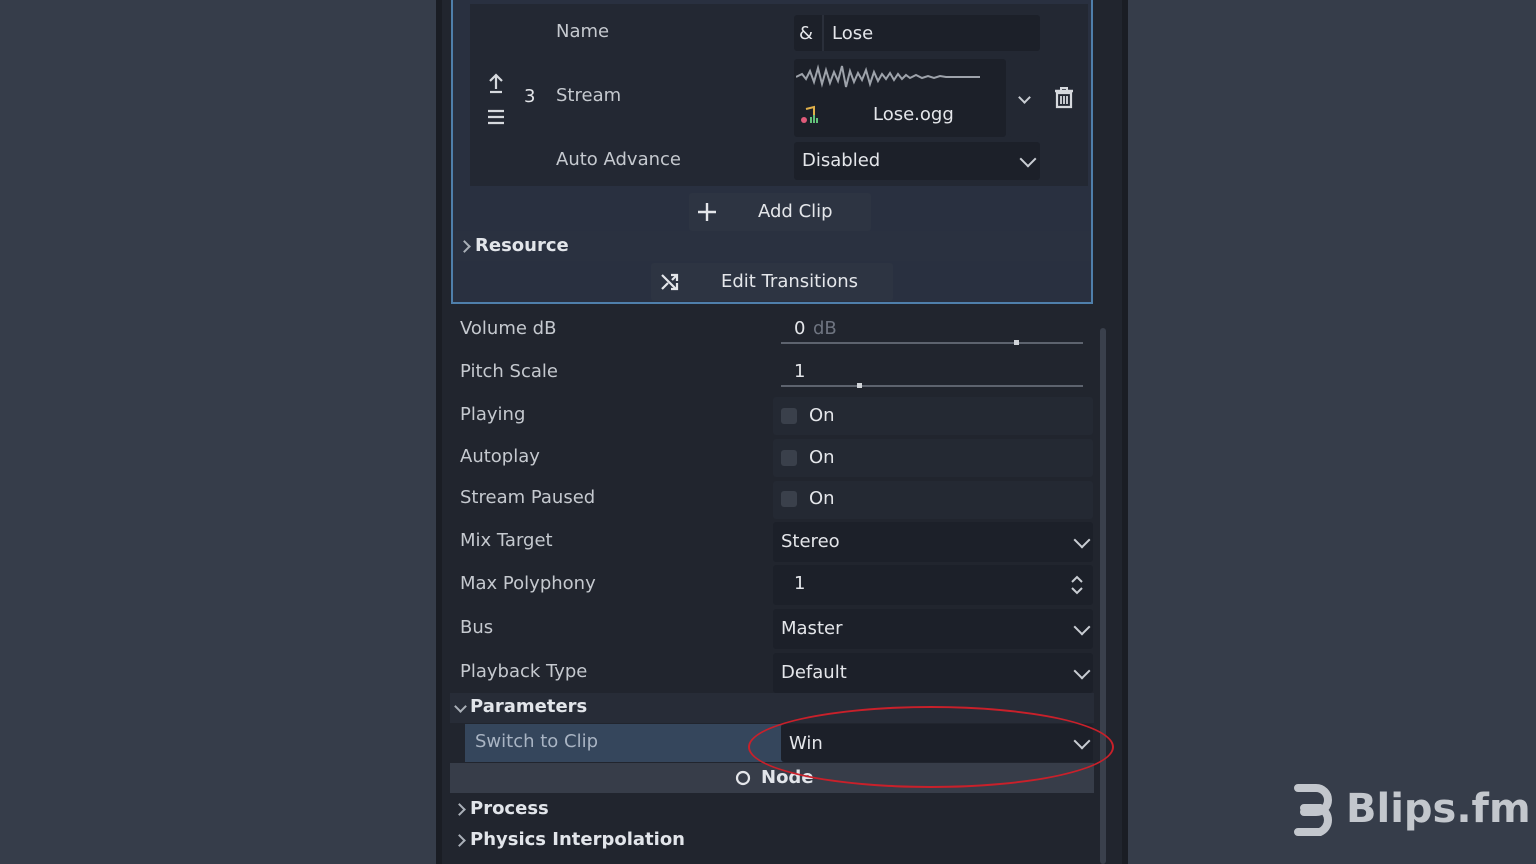 The width and height of the screenshot is (1536, 864). Describe the element at coordinates (1024, 98) in the screenshot. I see `stream-dropdown-button` at that location.